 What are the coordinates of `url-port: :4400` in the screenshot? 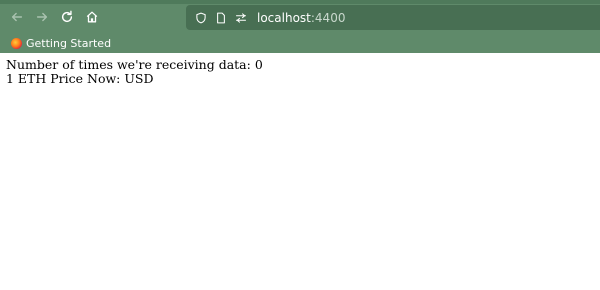 It's located at (328, 17).